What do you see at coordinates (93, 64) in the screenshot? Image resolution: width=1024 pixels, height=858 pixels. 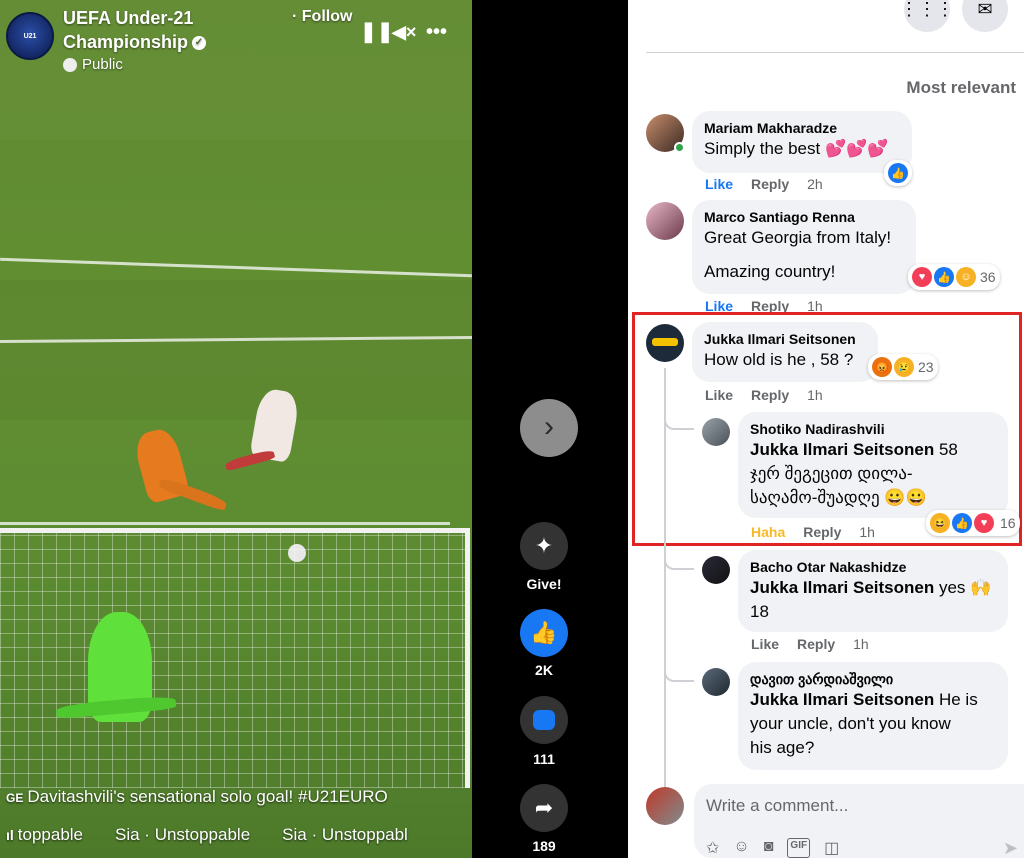 I see `visibility-info: Public` at bounding box center [93, 64].